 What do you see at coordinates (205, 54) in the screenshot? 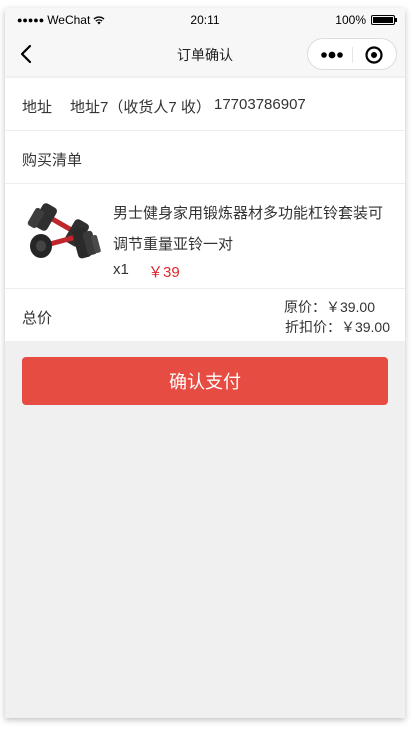
I see `nav-bar: 订单确认` at bounding box center [205, 54].